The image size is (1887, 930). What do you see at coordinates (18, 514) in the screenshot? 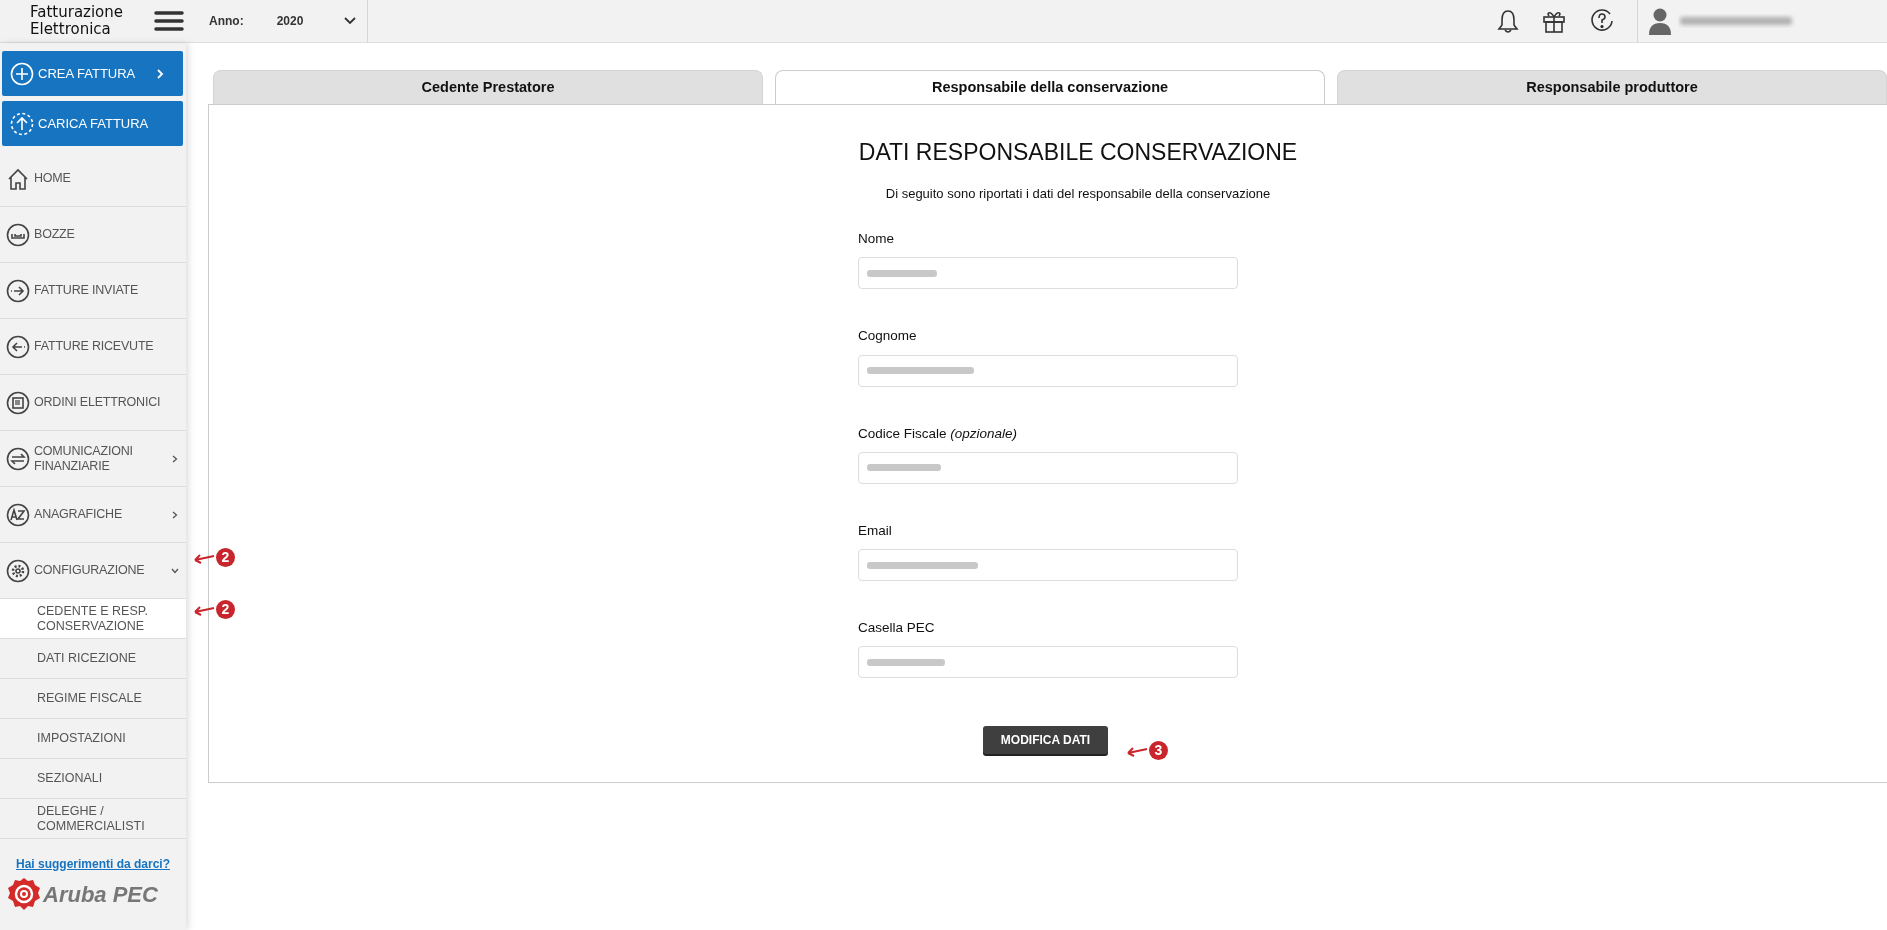
I see `az-icon` at bounding box center [18, 514].